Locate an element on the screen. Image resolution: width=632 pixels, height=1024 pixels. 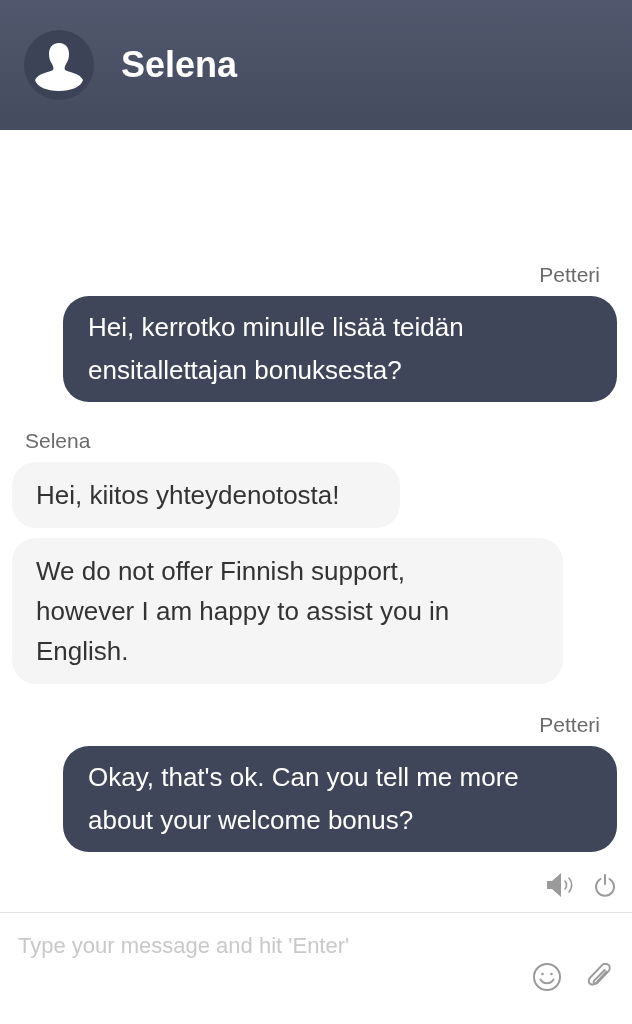
message-bubble: We do not offer Finnish support, however I am happy to assist you in English. is located at coordinates (287, 611).